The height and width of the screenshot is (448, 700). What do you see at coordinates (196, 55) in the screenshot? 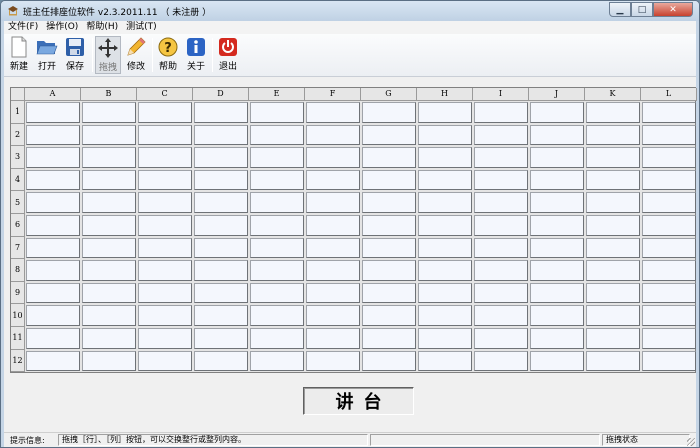
I see `about-button: 关于` at bounding box center [196, 55].